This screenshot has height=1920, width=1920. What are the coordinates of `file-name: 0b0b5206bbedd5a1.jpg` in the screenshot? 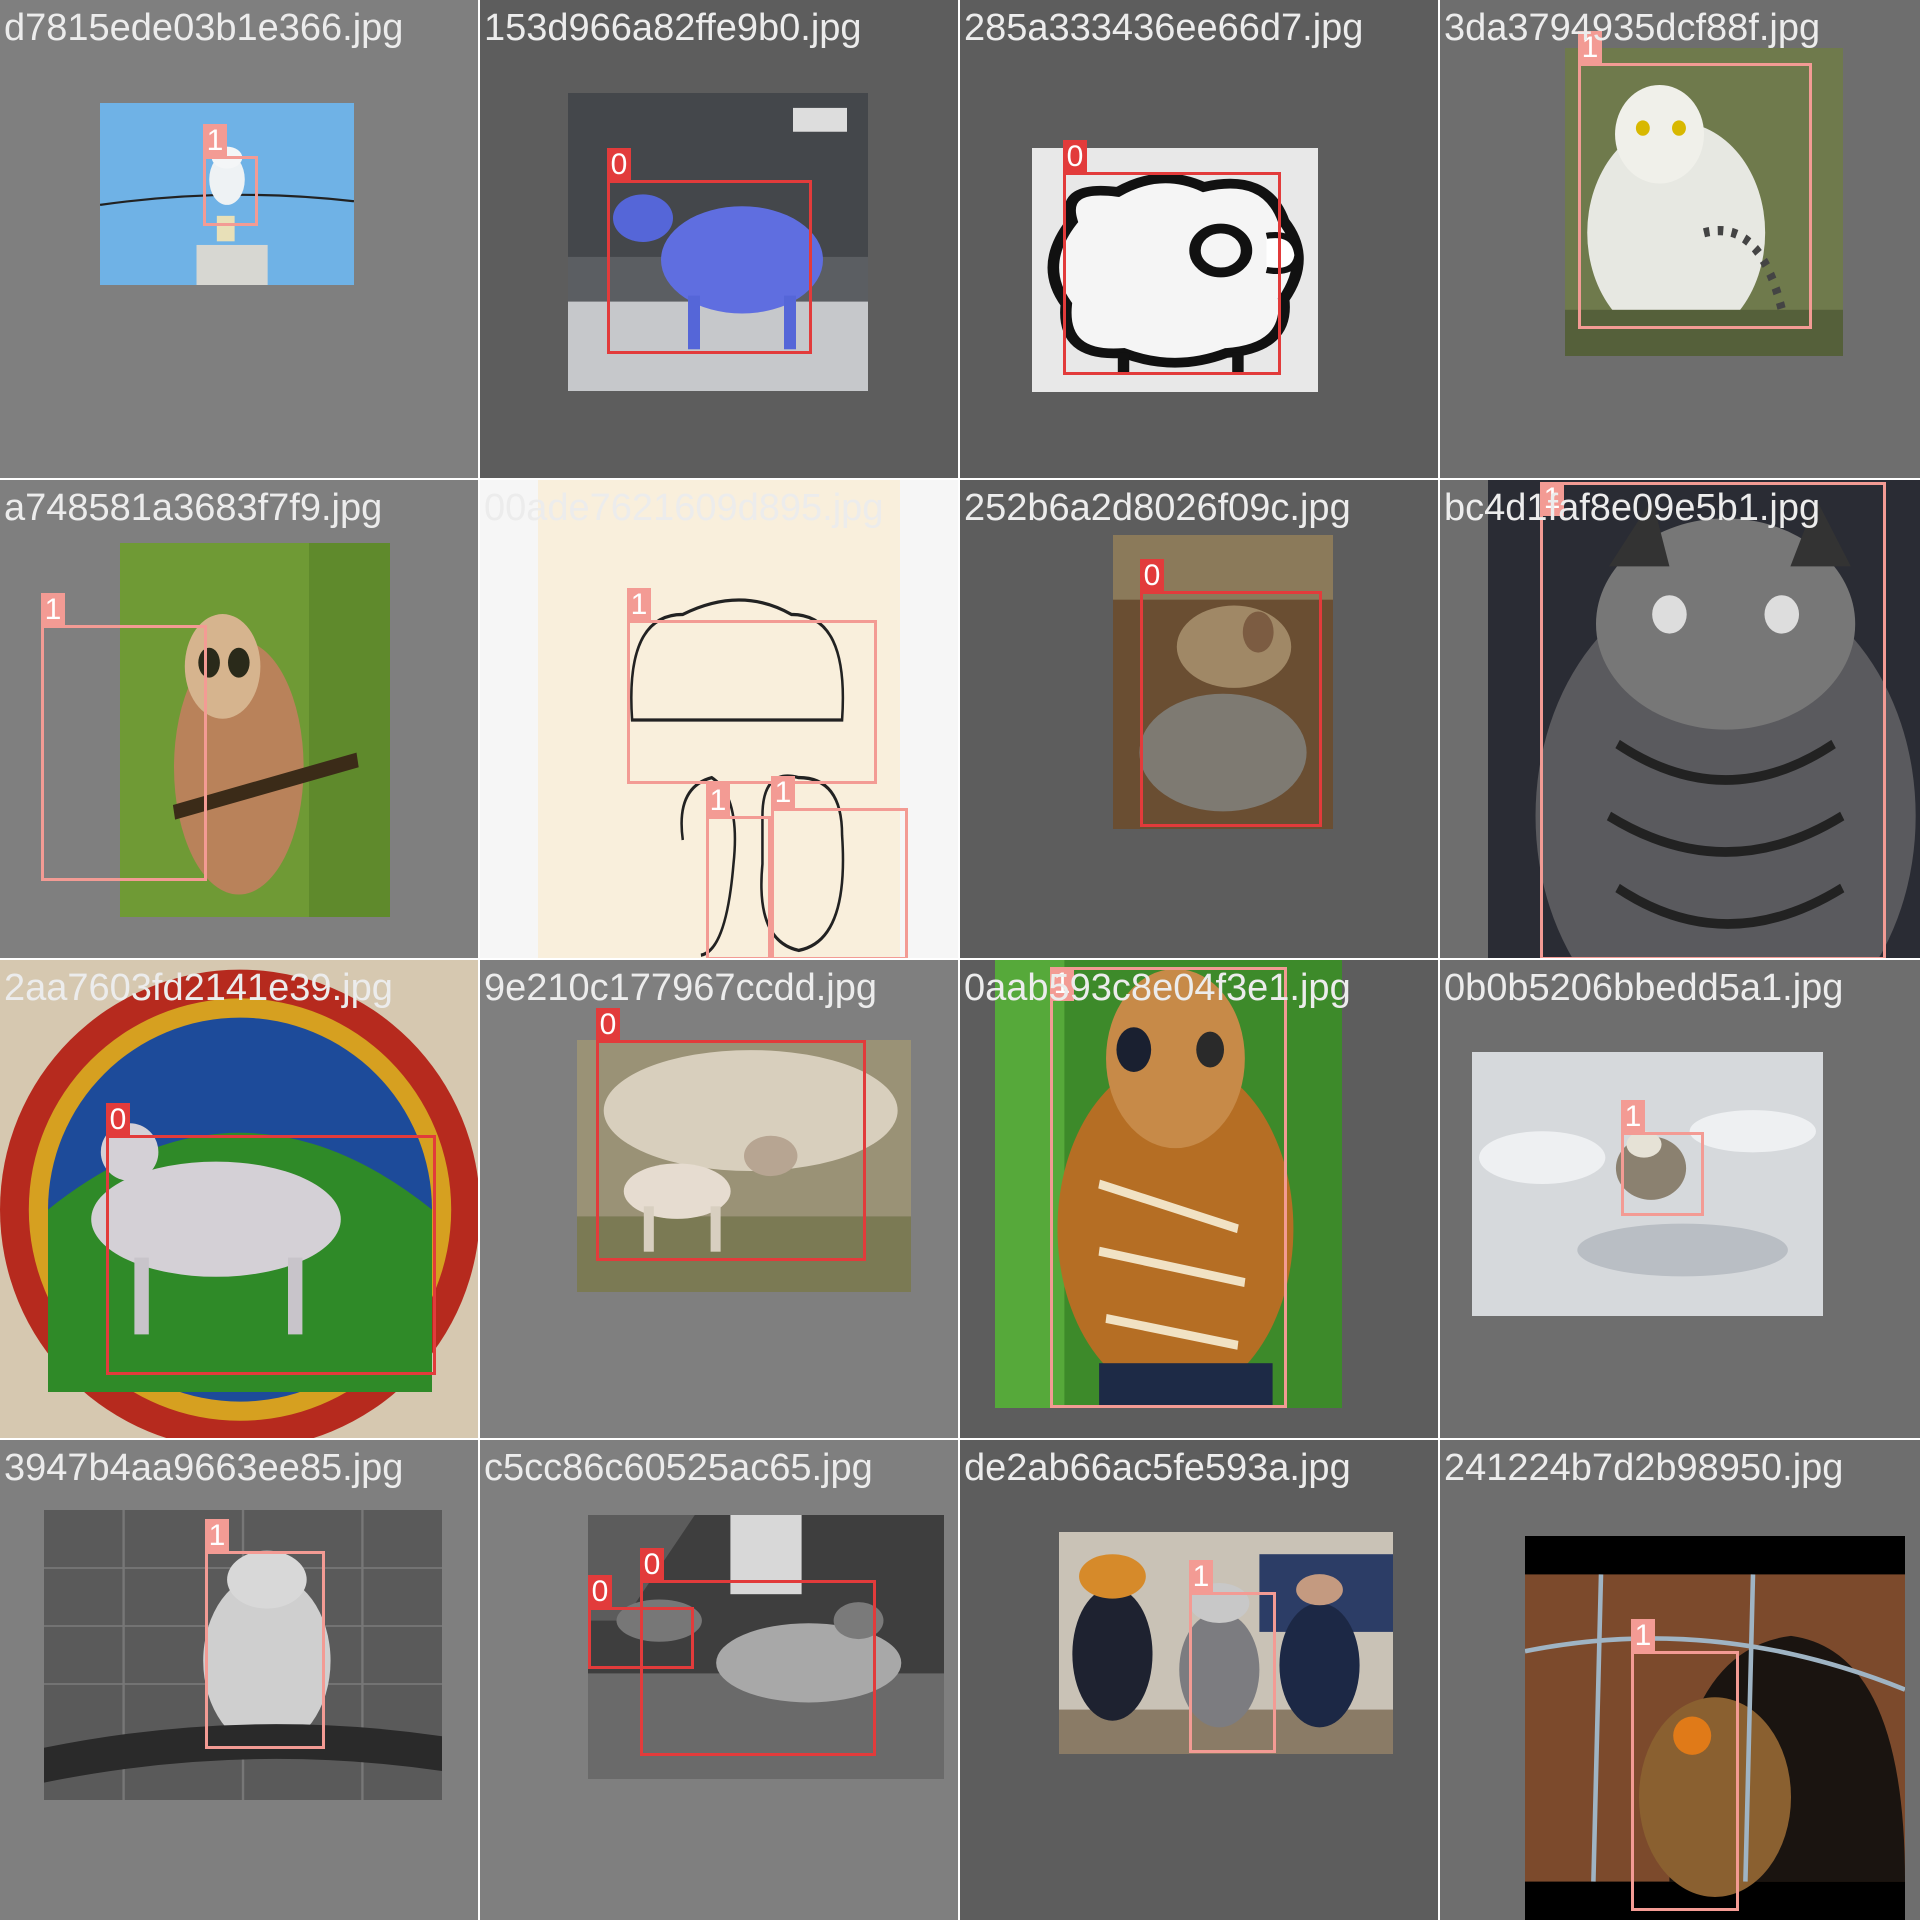 It's located at (1644, 988).